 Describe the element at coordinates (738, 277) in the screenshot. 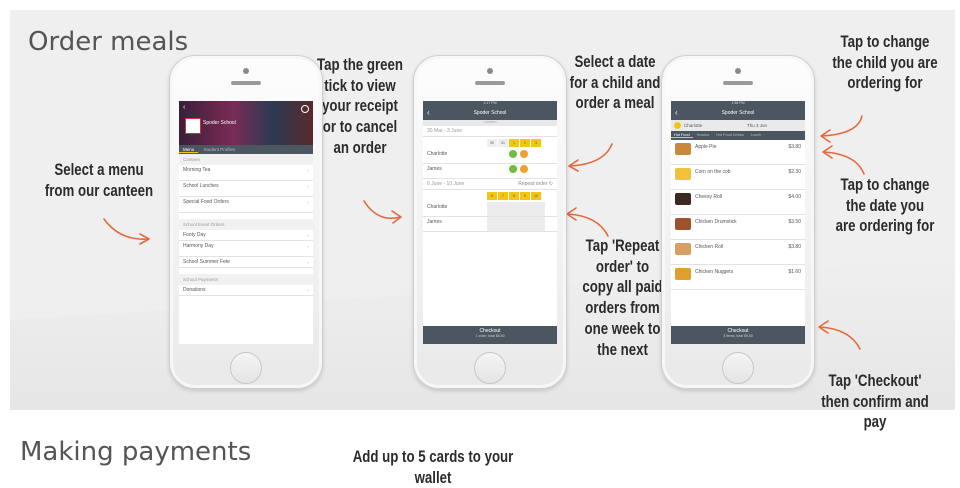

I see `food-item: Chicken Nuggets $1.60` at that location.